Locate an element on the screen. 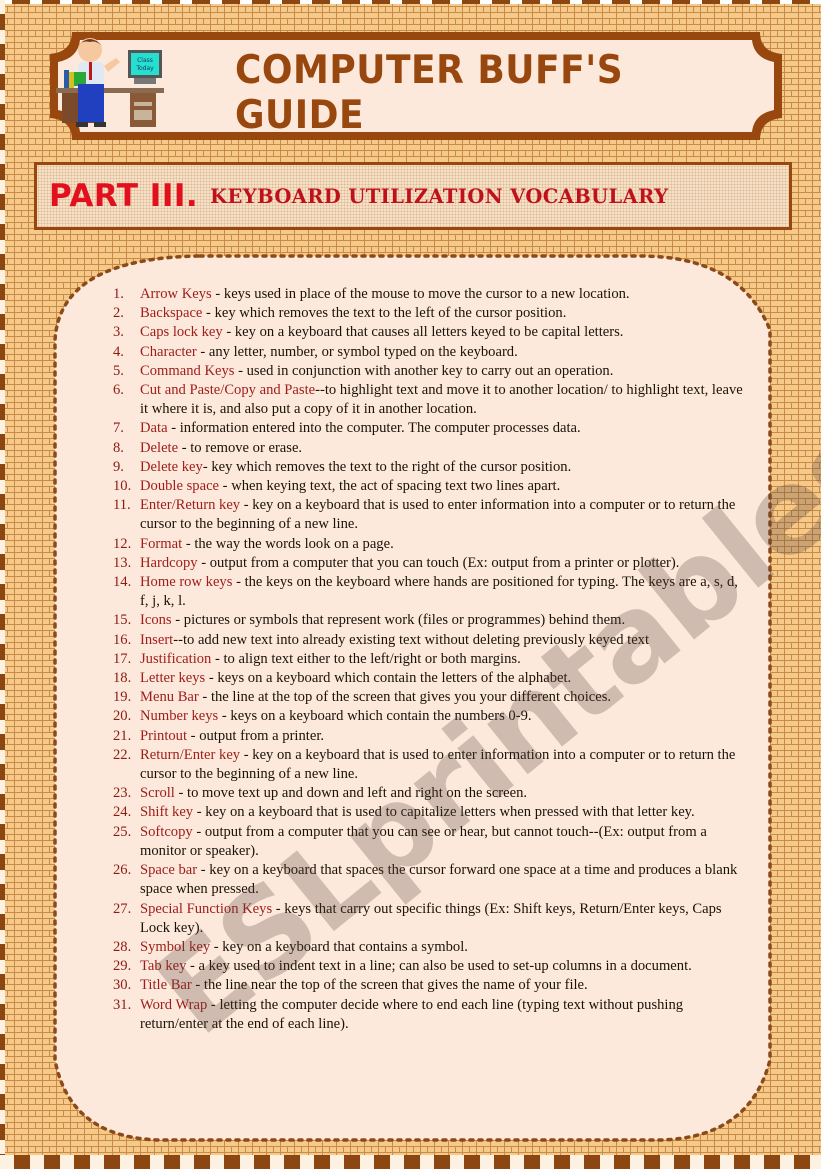 This screenshot has width=821, height=1169. vocabulary-term: Home row keys is located at coordinates (186, 582).